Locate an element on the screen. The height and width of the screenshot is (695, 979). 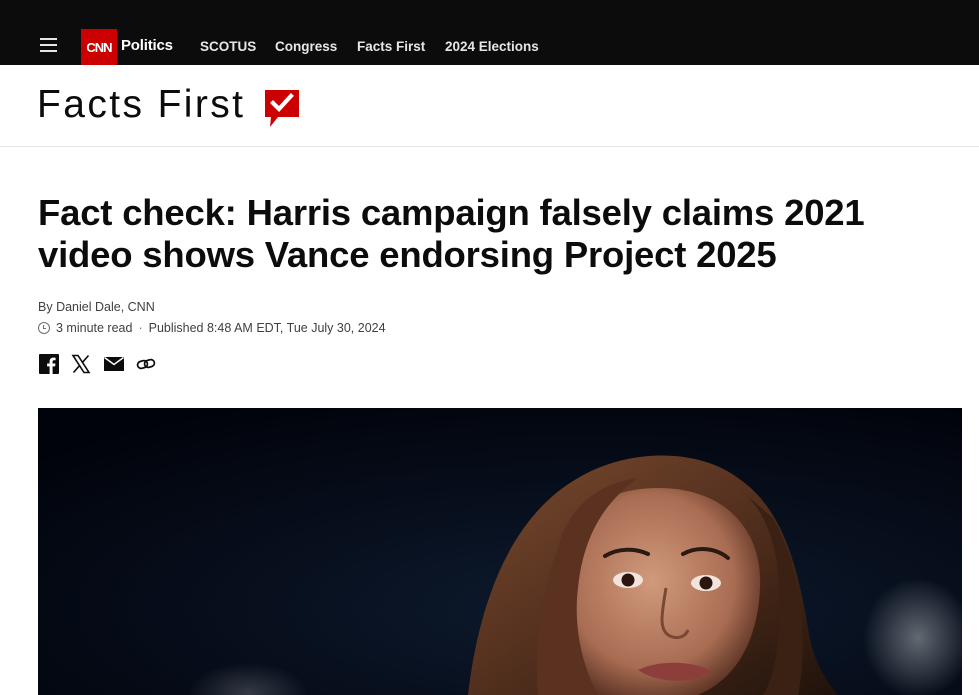
published-timestamp: Published 8:48 AM EDT, Tue July 30, 2024 is located at coordinates (267, 328).